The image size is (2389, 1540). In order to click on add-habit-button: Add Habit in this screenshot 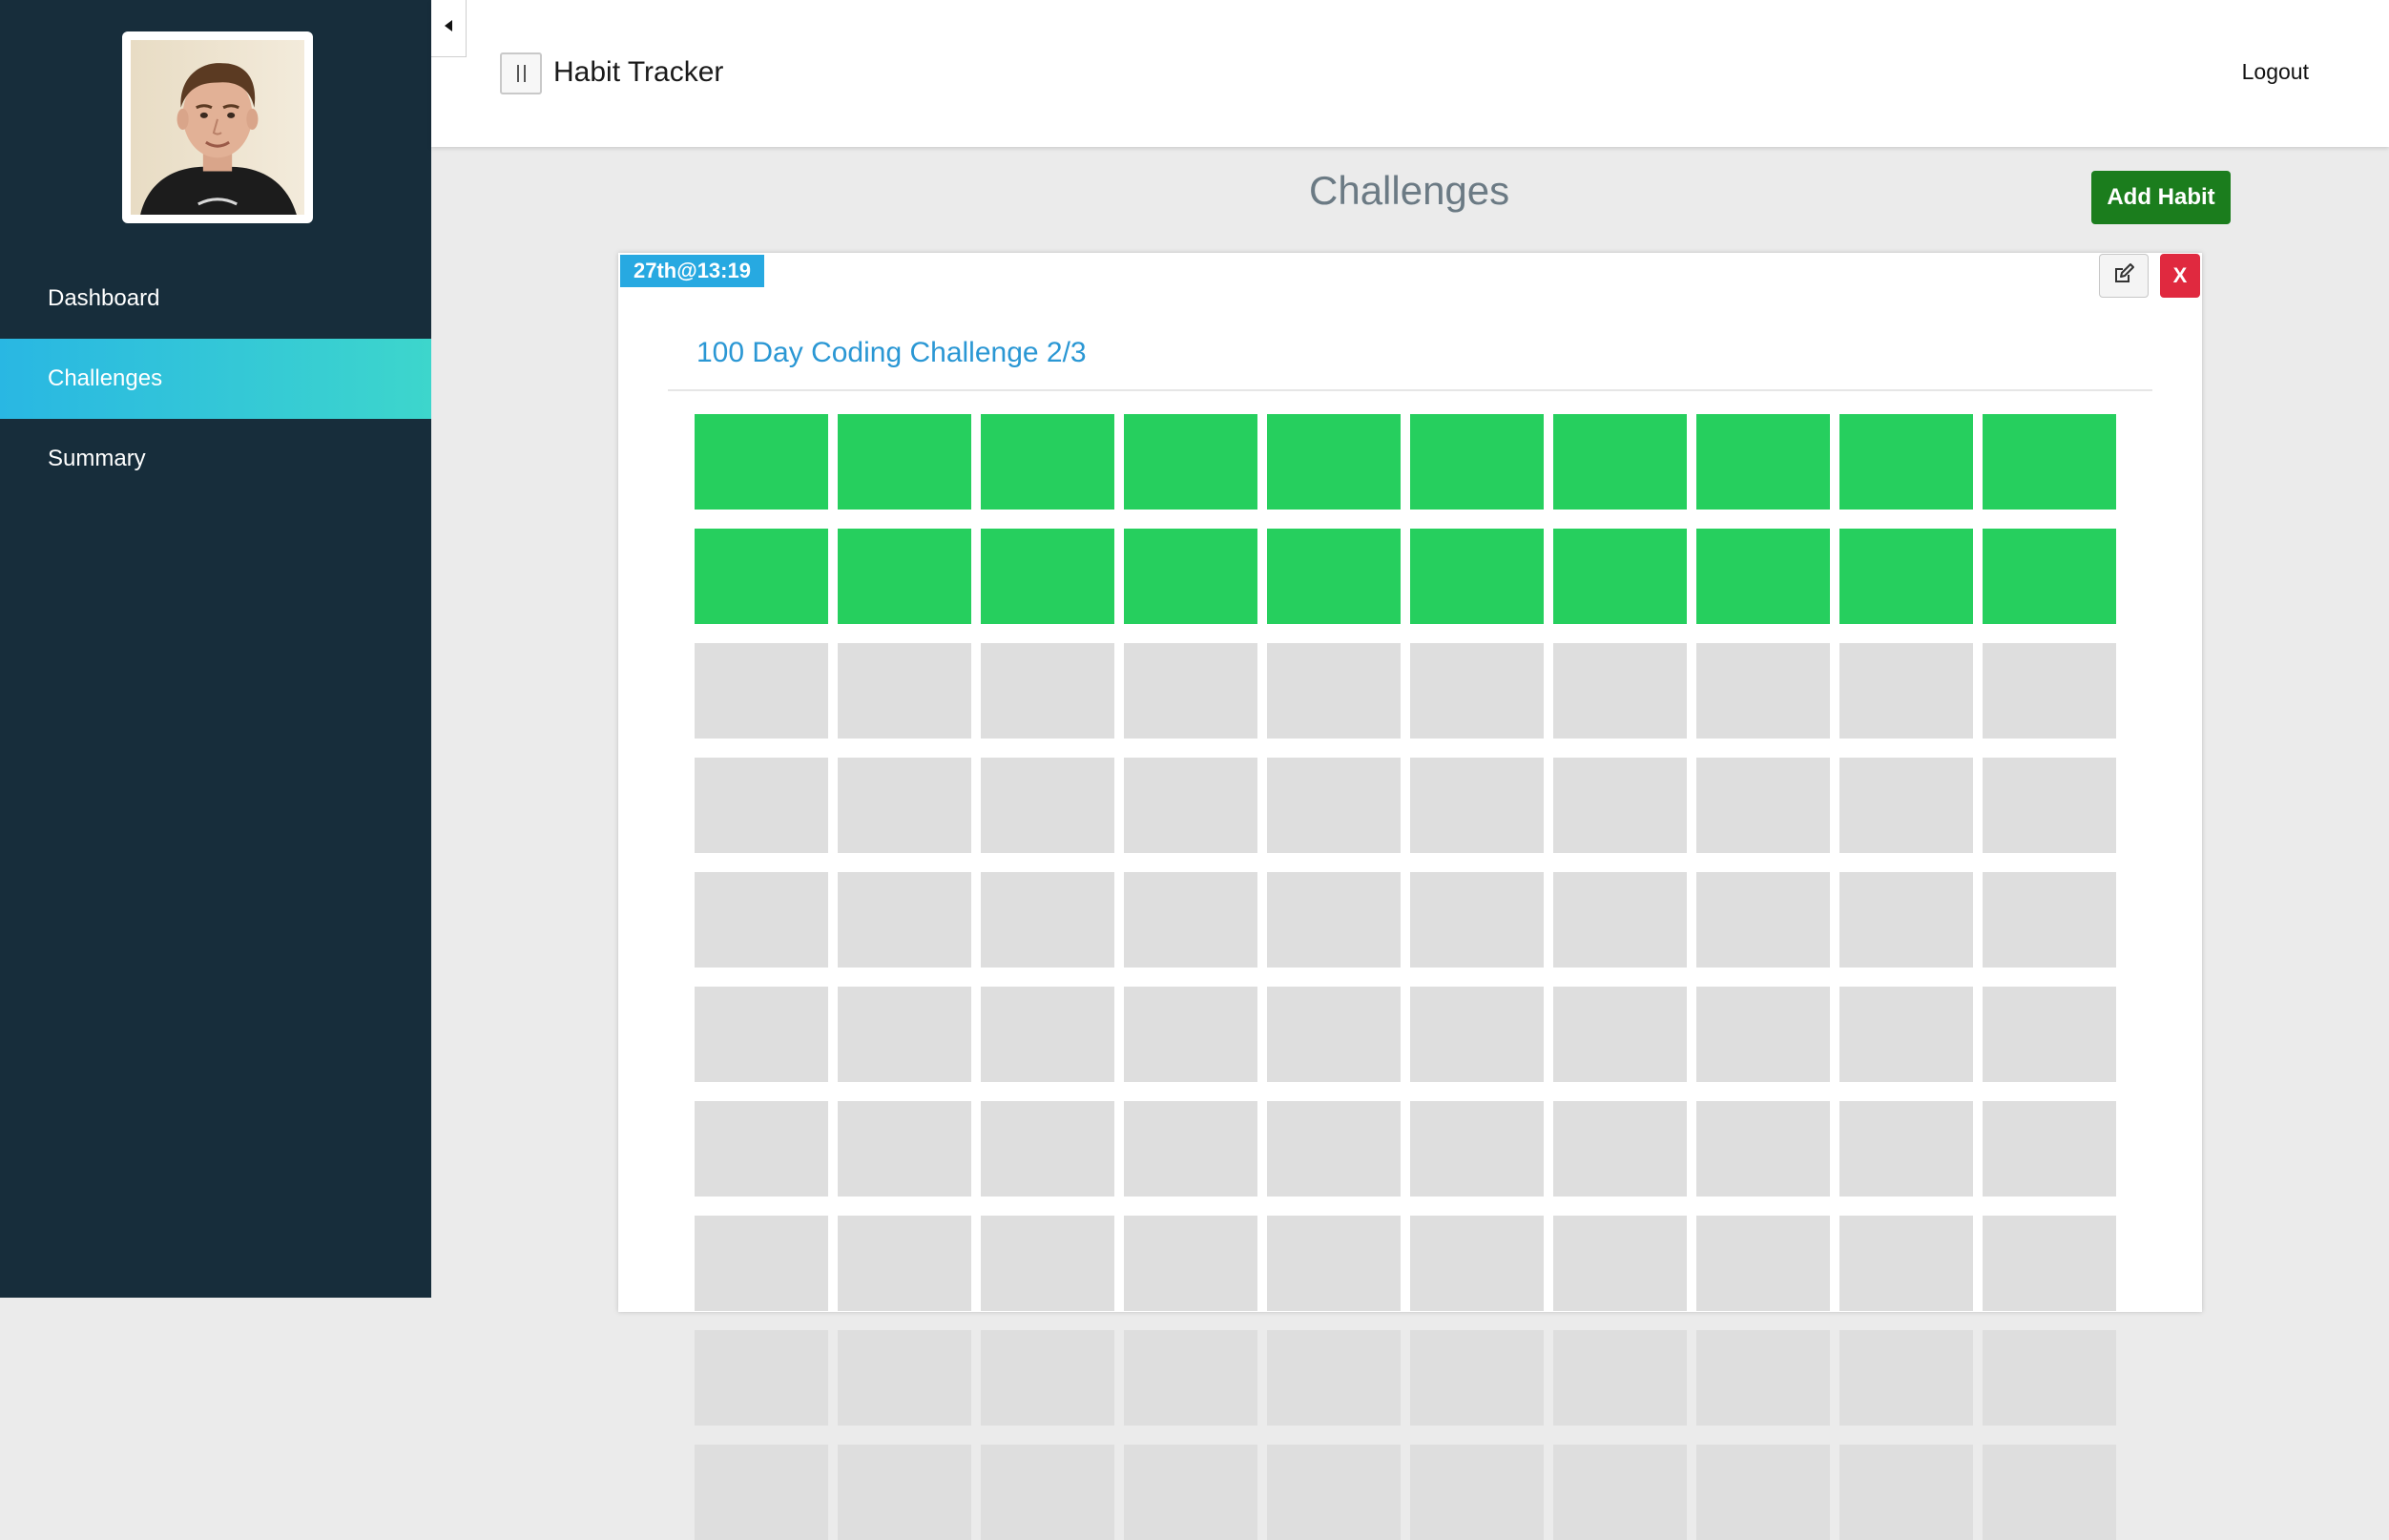, I will do `click(2161, 197)`.